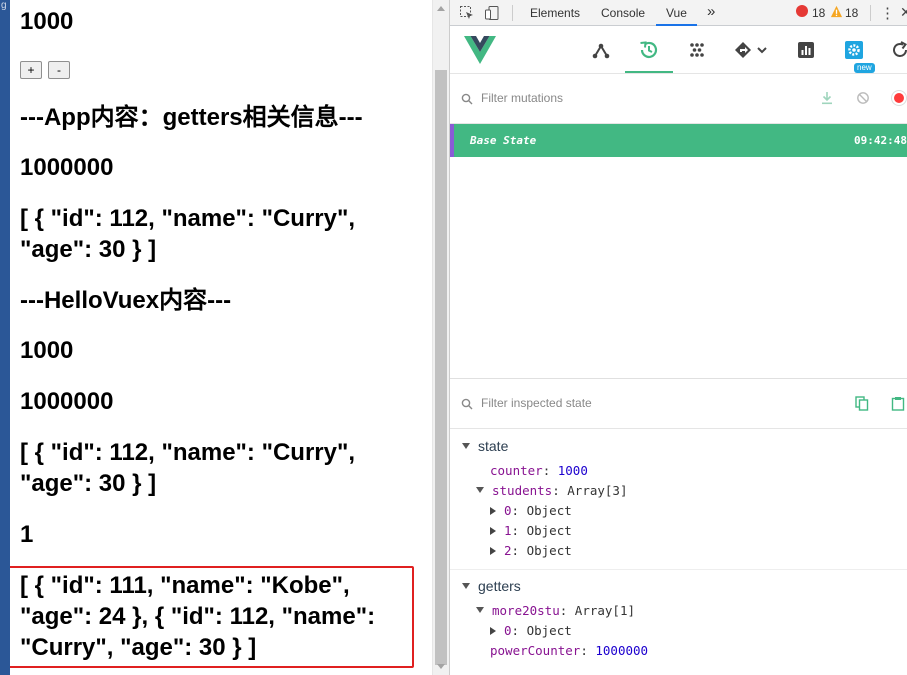 The width and height of the screenshot is (907, 675). What do you see at coordinates (188, 218) in the screenshot?
I see `more20stu-line-1: [ { "id": 112, "name": "Curry",` at bounding box center [188, 218].